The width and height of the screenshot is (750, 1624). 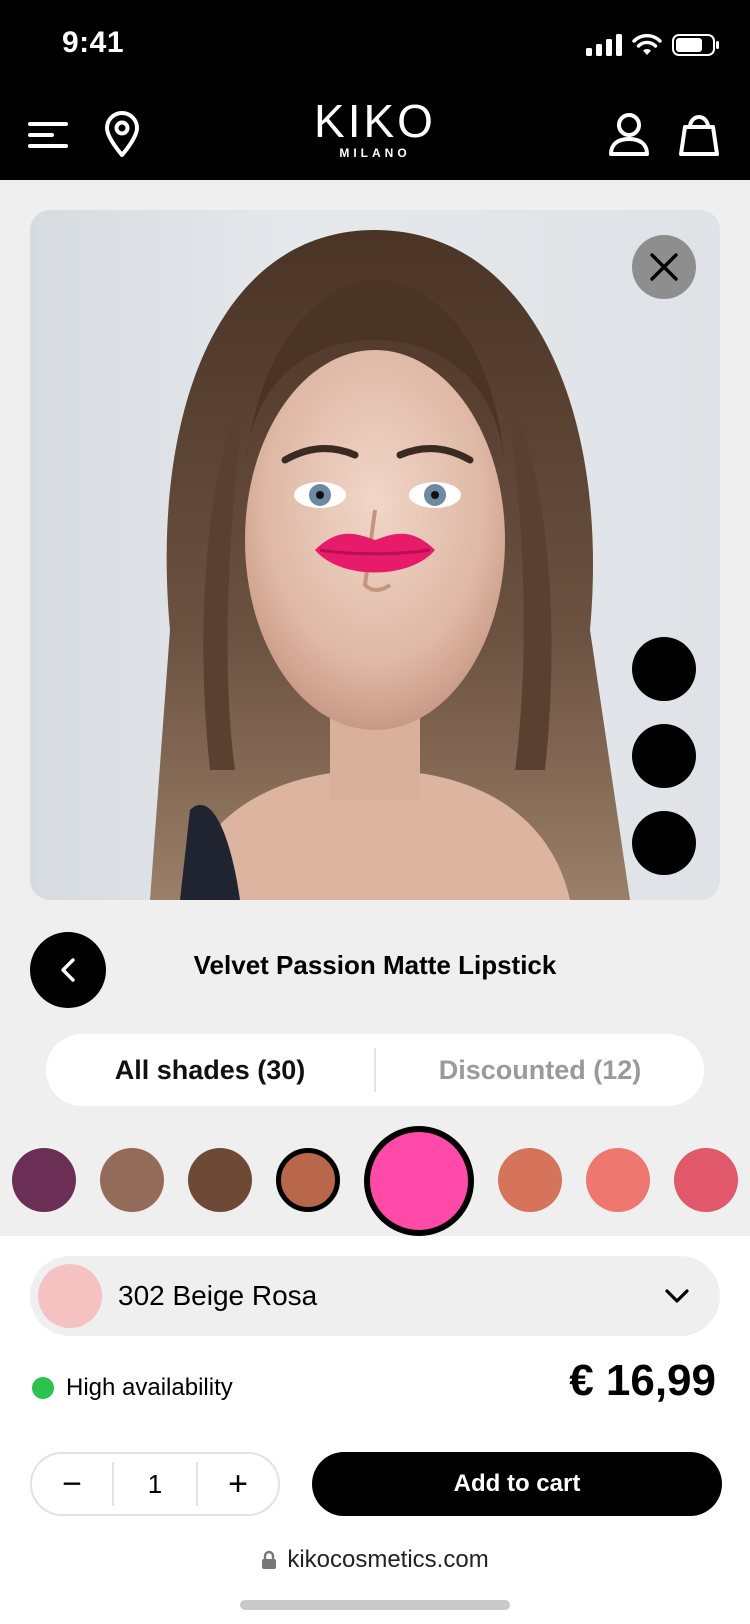 I want to click on store-locator-icon, so click(x=122, y=134).